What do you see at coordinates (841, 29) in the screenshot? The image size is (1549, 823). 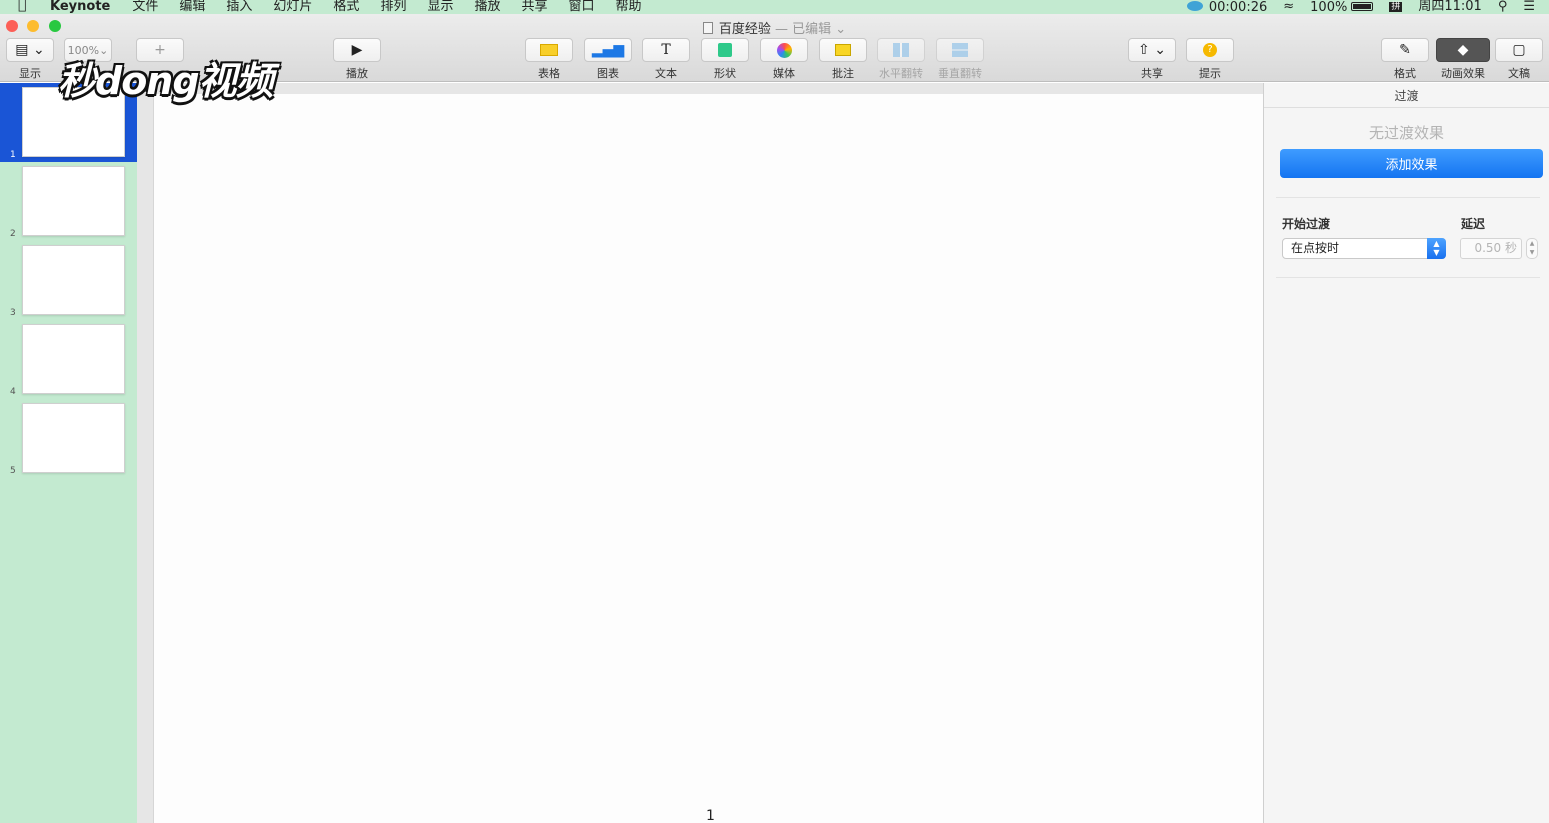 I see `chevron-down-icon: ⌄` at bounding box center [841, 29].